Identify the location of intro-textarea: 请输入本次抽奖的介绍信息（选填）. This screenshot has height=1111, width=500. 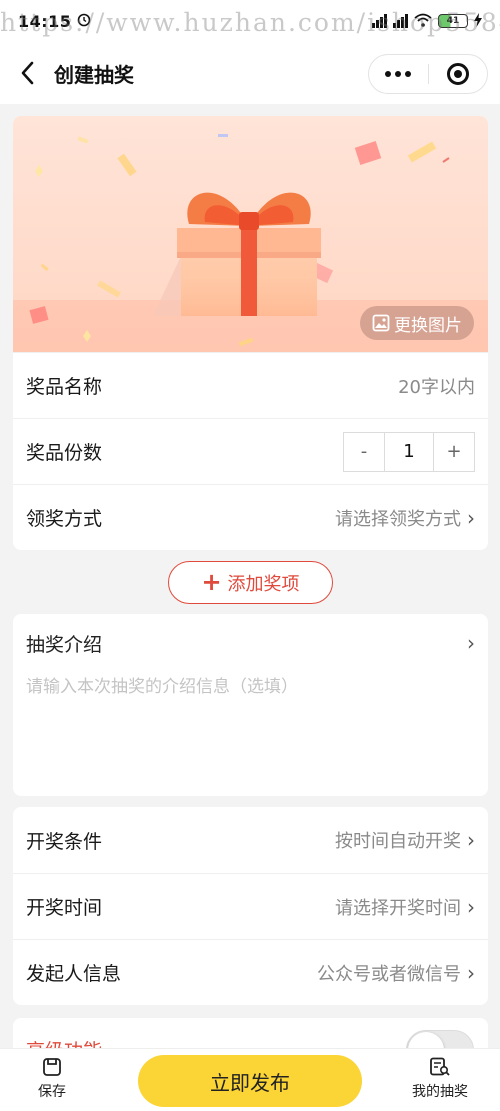
(250, 684).